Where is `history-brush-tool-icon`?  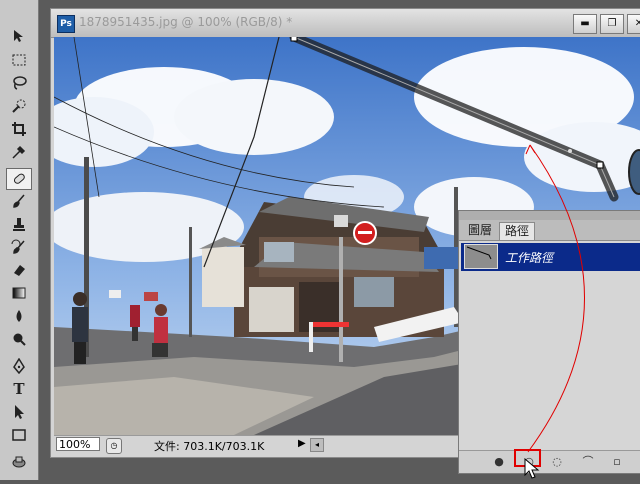 history-brush-tool-icon is located at coordinates (19, 247).